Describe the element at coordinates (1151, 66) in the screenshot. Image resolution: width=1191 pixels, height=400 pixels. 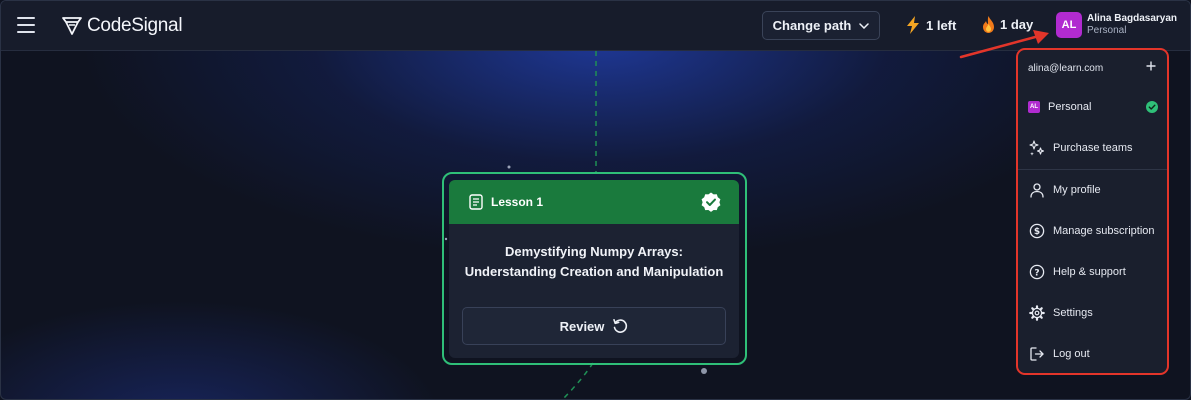
I see `add-account-plus-icon` at that location.